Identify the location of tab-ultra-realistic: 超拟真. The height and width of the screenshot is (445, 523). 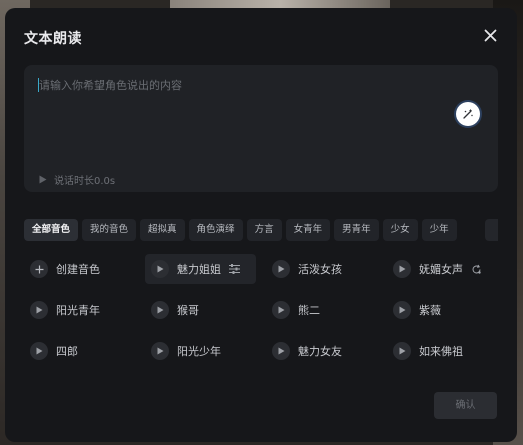
(162, 230).